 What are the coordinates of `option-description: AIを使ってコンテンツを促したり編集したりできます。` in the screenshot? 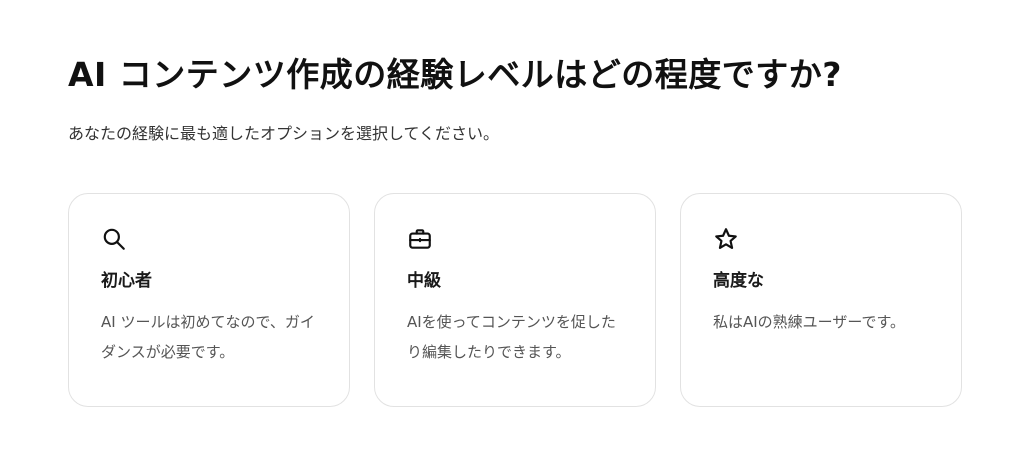 It's located at (511, 337).